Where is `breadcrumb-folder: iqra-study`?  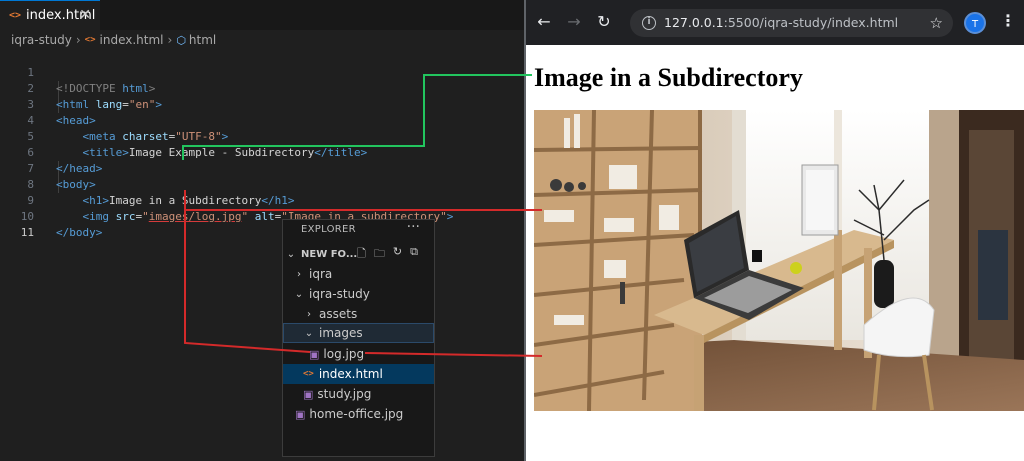
breadcrumb-folder: iqra-study is located at coordinates (41, 40).